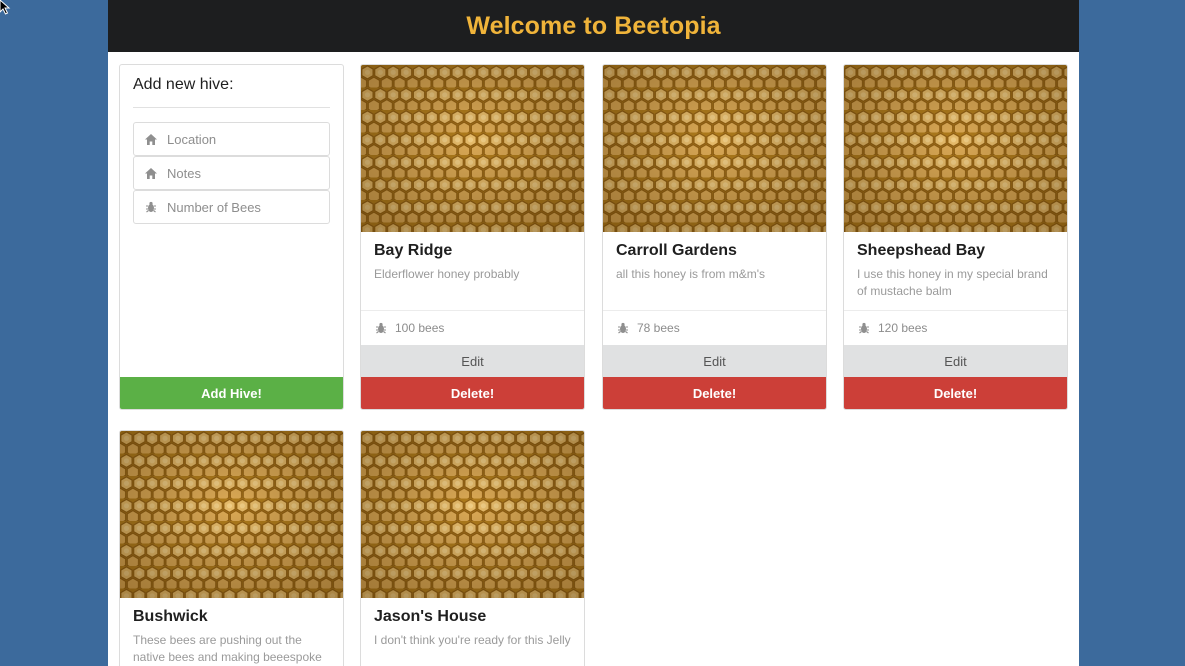  Describe the element at coordinates (170, 616) in the screenshot. I see `hive-name: Bushwick` at that location.